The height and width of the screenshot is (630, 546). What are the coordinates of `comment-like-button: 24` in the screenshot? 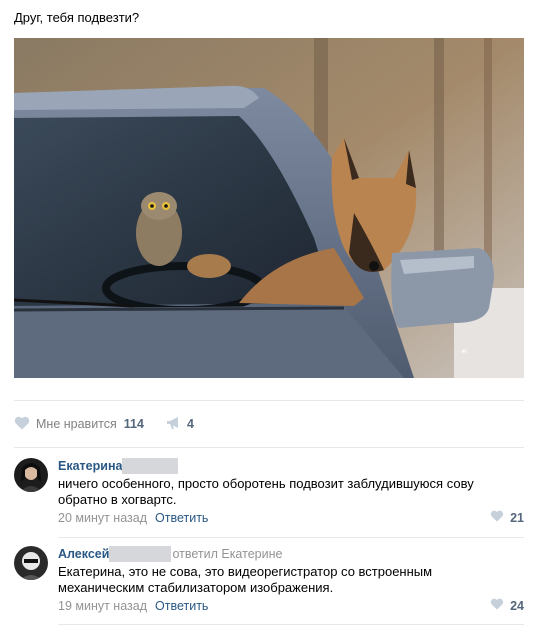 It's located at (507, 605).